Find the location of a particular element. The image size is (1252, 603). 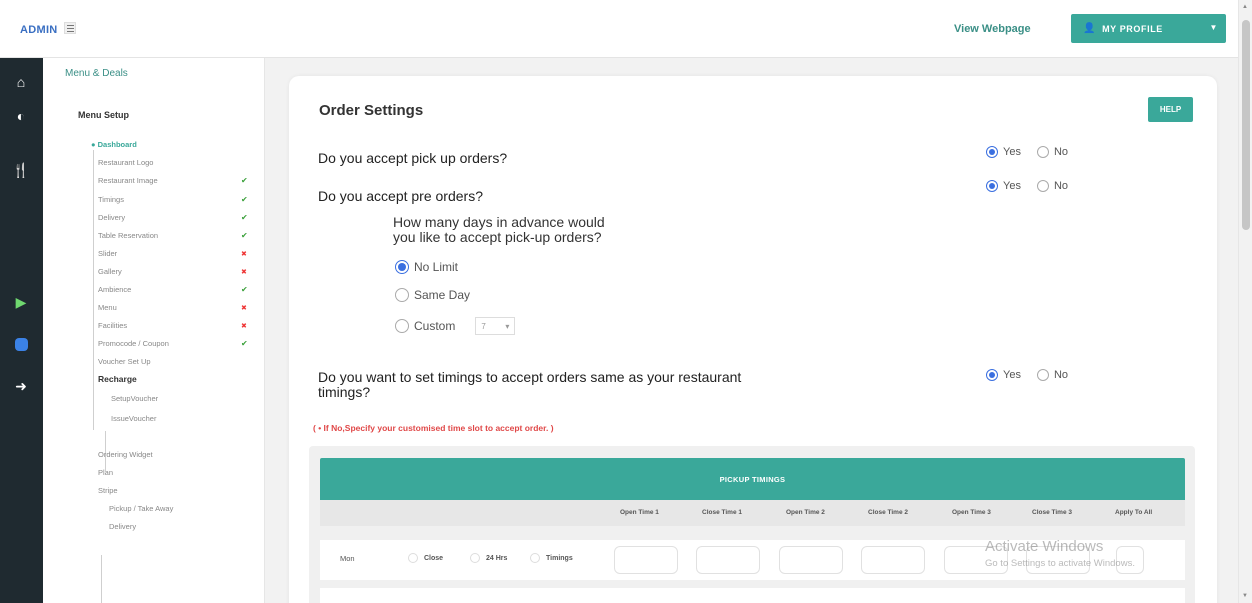

option-same-day: Same Day is located at coordinates (432, 295).